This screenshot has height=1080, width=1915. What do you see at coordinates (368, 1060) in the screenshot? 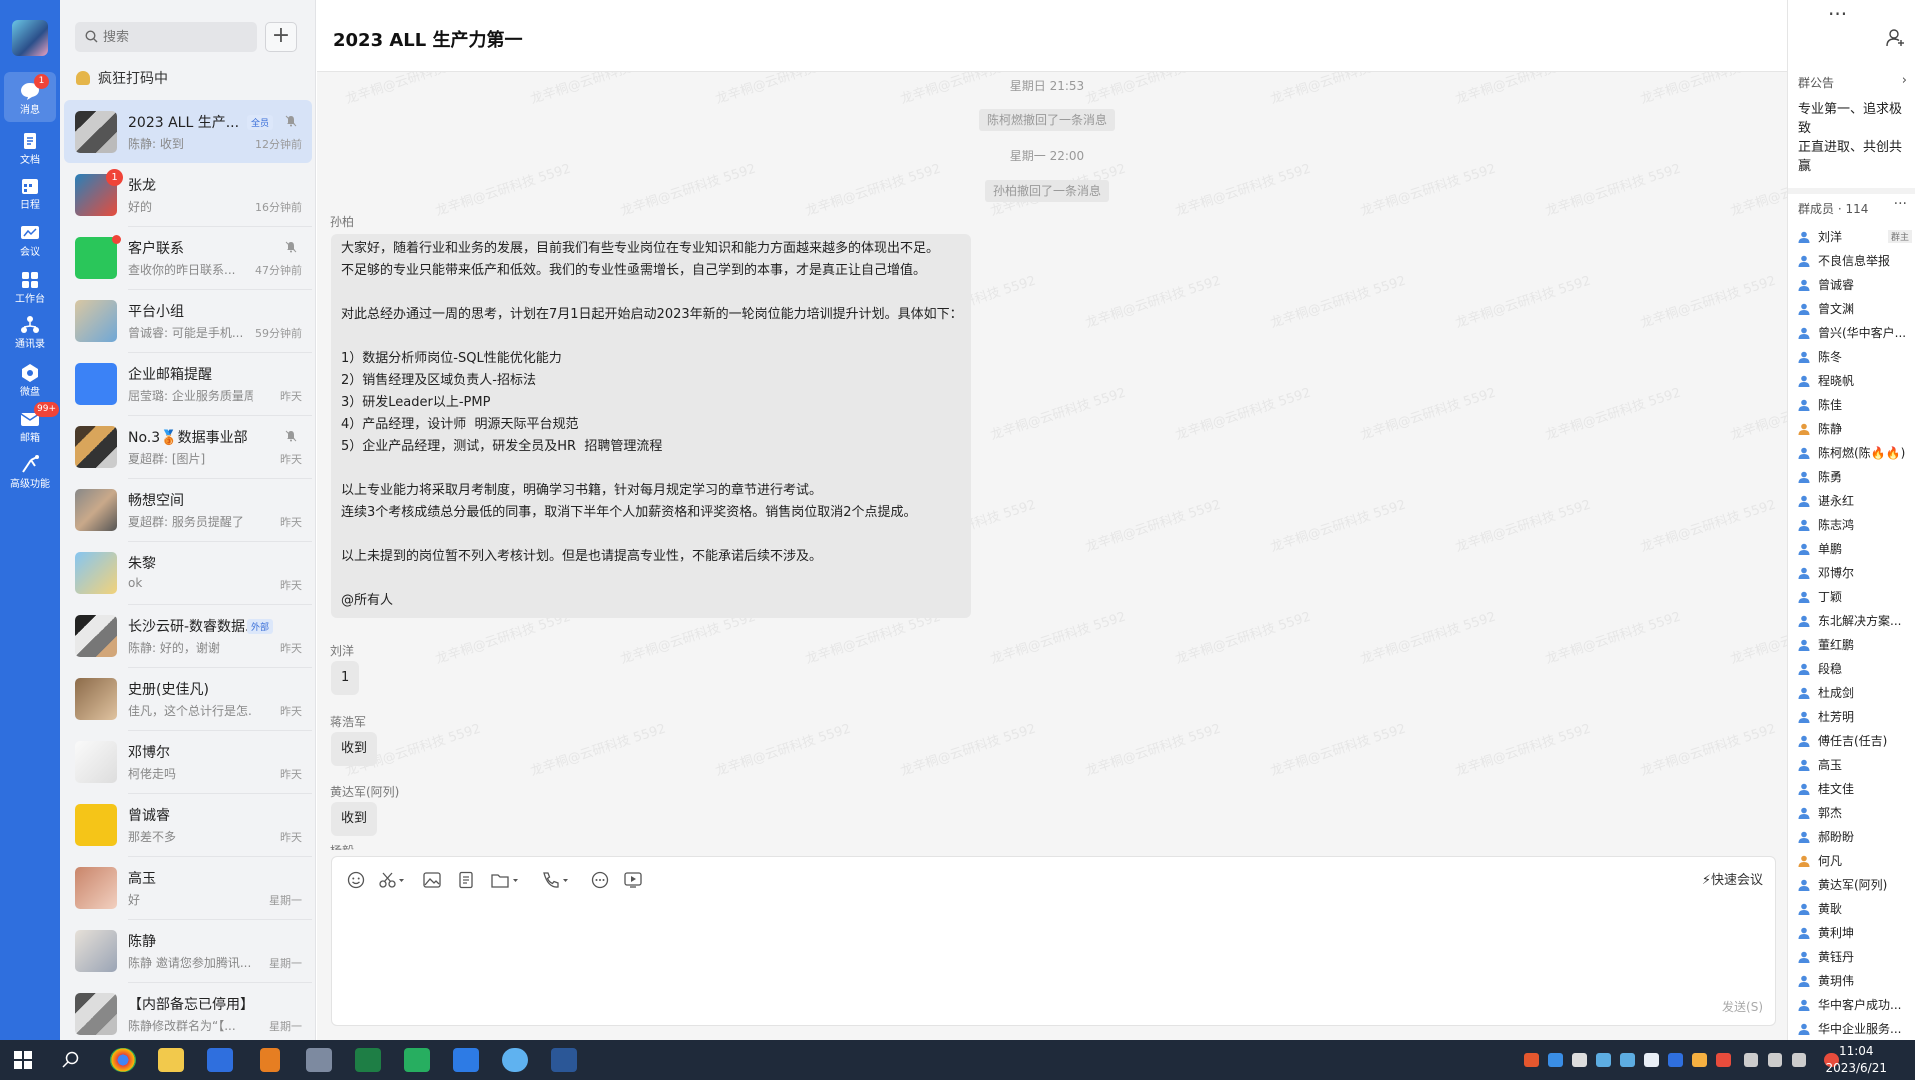
I see `excel-icon` at bounding box center [368, 1060].